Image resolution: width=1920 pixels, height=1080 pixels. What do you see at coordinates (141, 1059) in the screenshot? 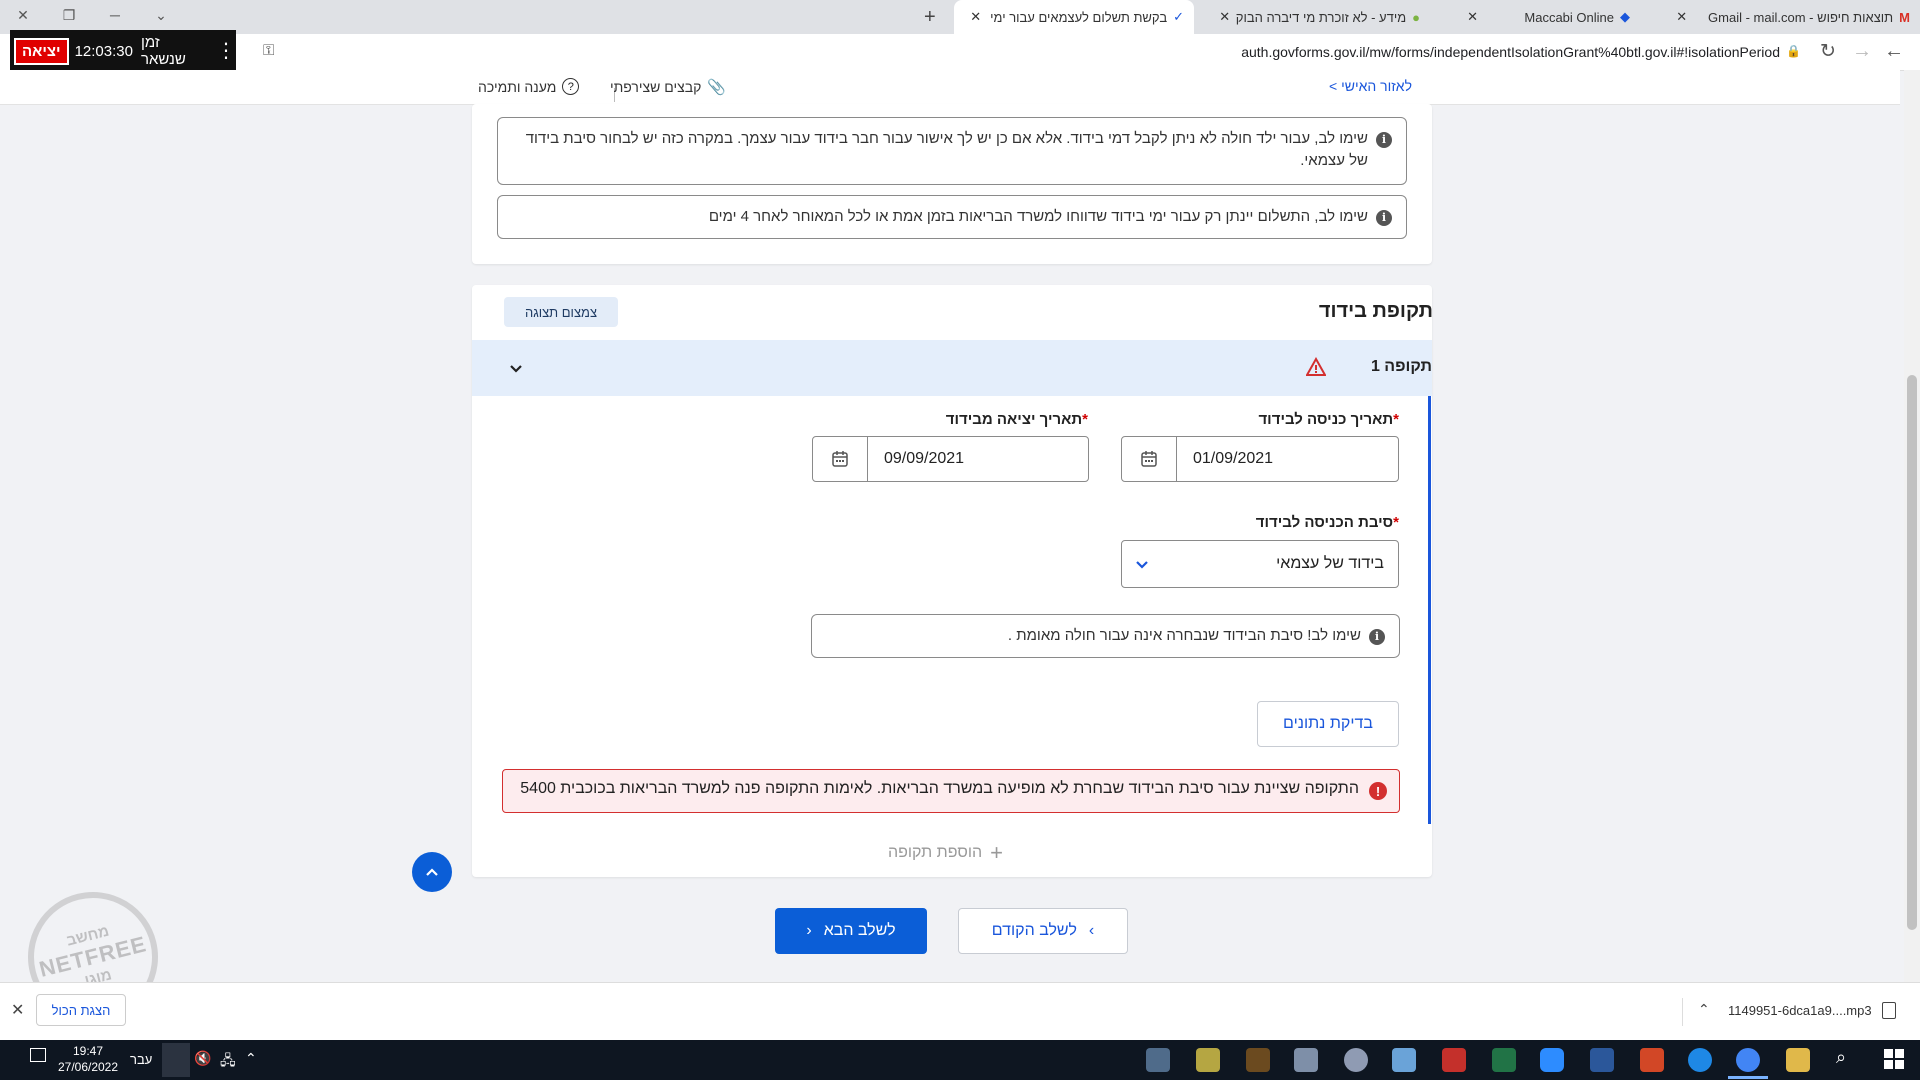
I see `language-indicator: עבר` at bounding box center [141, 1059].